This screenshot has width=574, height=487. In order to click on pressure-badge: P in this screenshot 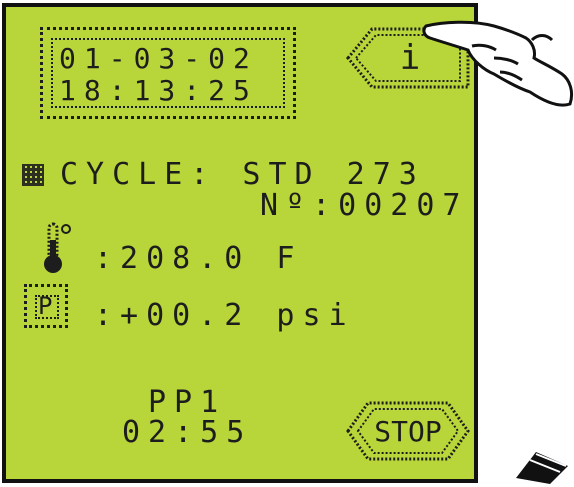, I will do `click(46, 306)`.